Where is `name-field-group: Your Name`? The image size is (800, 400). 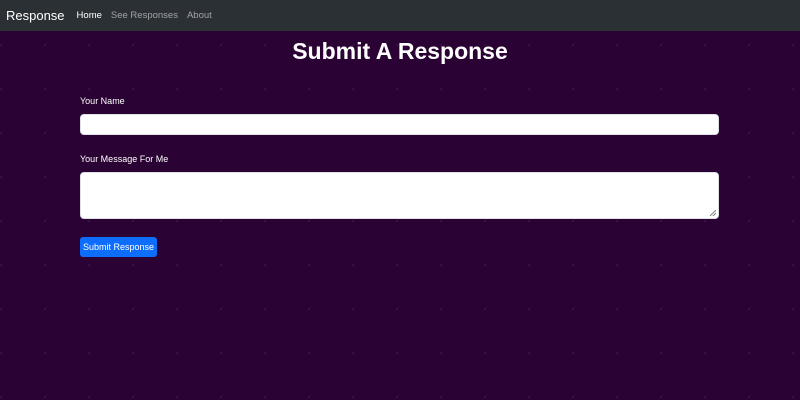
name-field-group: Your Name is located at coordinates (399, 115).